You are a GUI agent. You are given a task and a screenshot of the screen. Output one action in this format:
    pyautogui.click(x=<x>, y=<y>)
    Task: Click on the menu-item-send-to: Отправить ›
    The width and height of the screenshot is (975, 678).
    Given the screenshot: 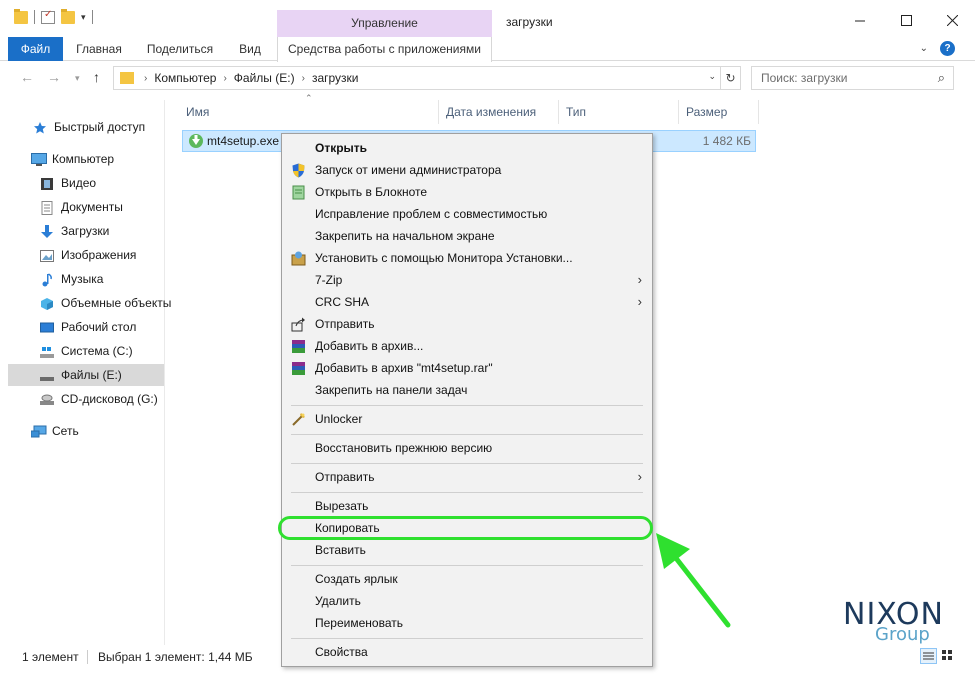 What is the action you would take?
    pyautogui.click(x=467, y=477)
    